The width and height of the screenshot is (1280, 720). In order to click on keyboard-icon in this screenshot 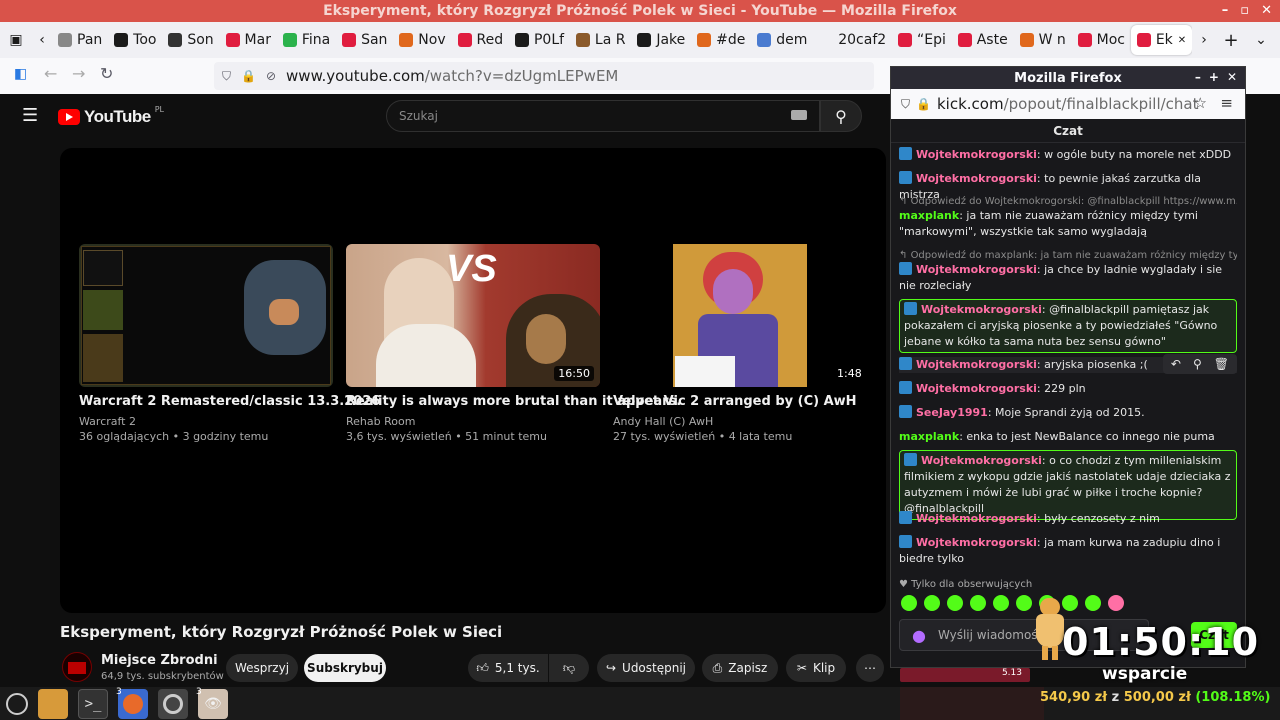, I will do `click(799, 115)`.